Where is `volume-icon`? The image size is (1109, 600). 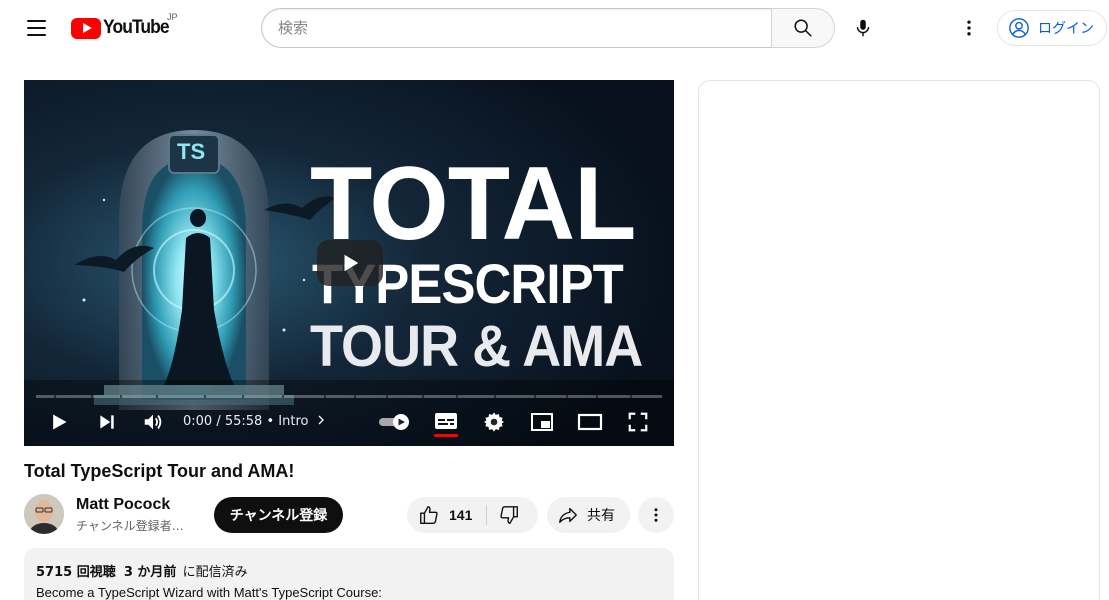
volume-icon is located at coordinates (153, 422).